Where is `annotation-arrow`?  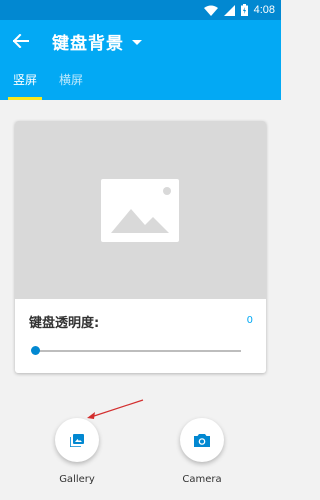 annotation-arrow is located at coordinates (115, 409).